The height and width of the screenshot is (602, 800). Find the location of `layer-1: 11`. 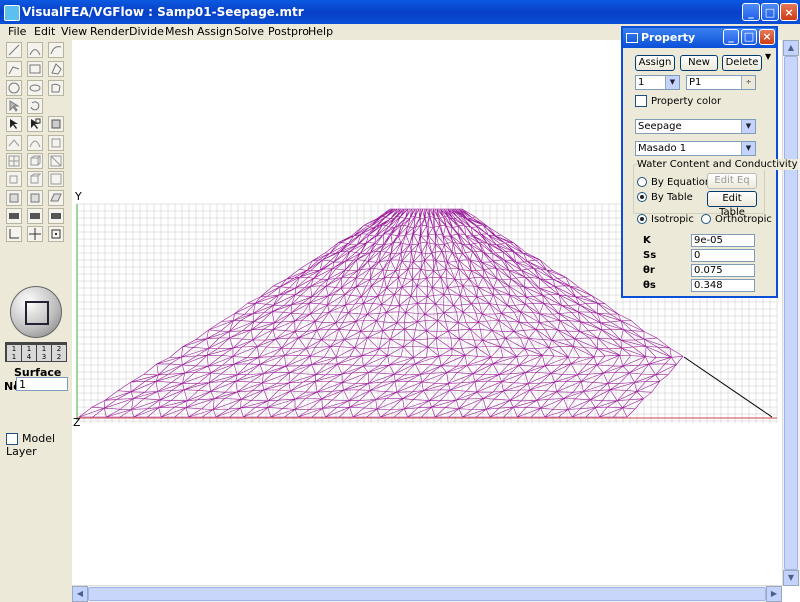

layer-1: 11 is located at coordinates (14, 353).